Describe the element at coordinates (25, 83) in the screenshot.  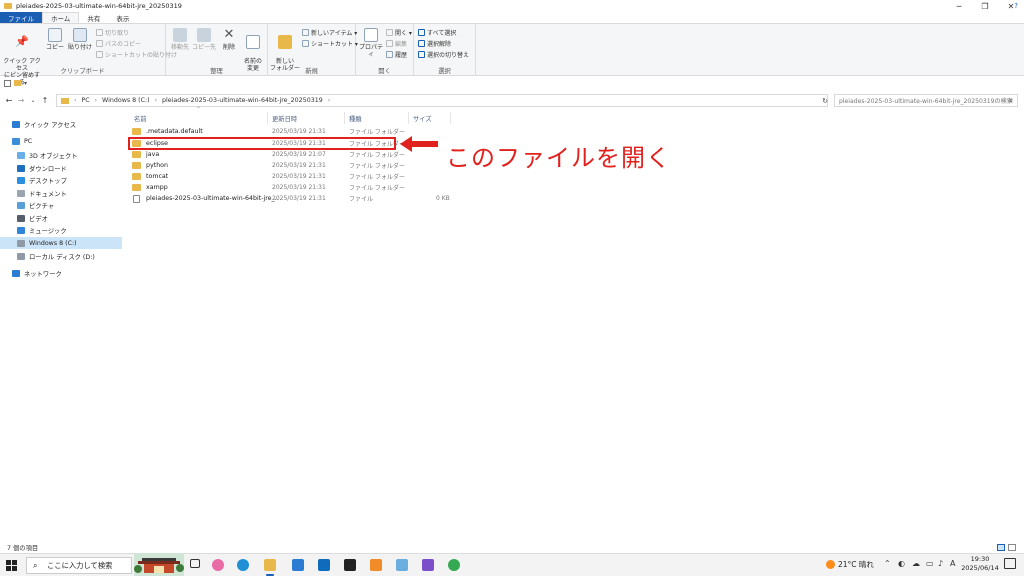
I see `qat-dropdown: ▾` at that location.